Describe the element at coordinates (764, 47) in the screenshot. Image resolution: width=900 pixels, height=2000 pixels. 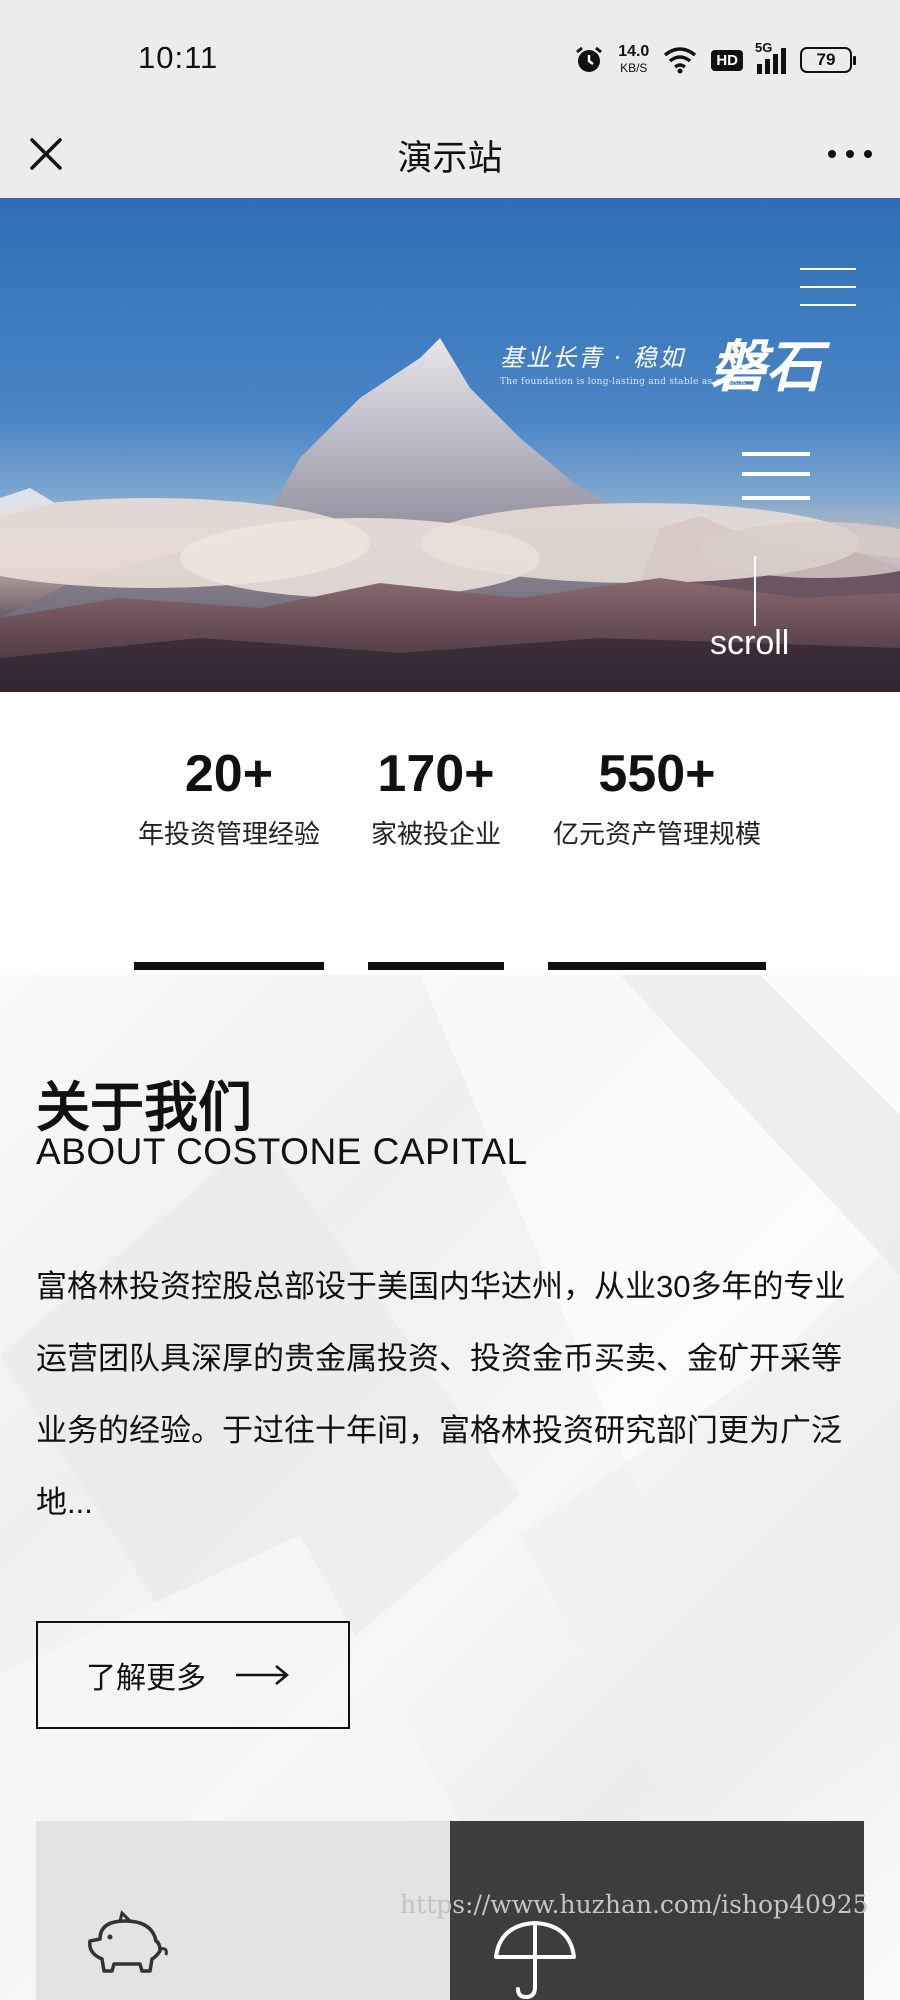
I see `signal-label: 5G` at that location.